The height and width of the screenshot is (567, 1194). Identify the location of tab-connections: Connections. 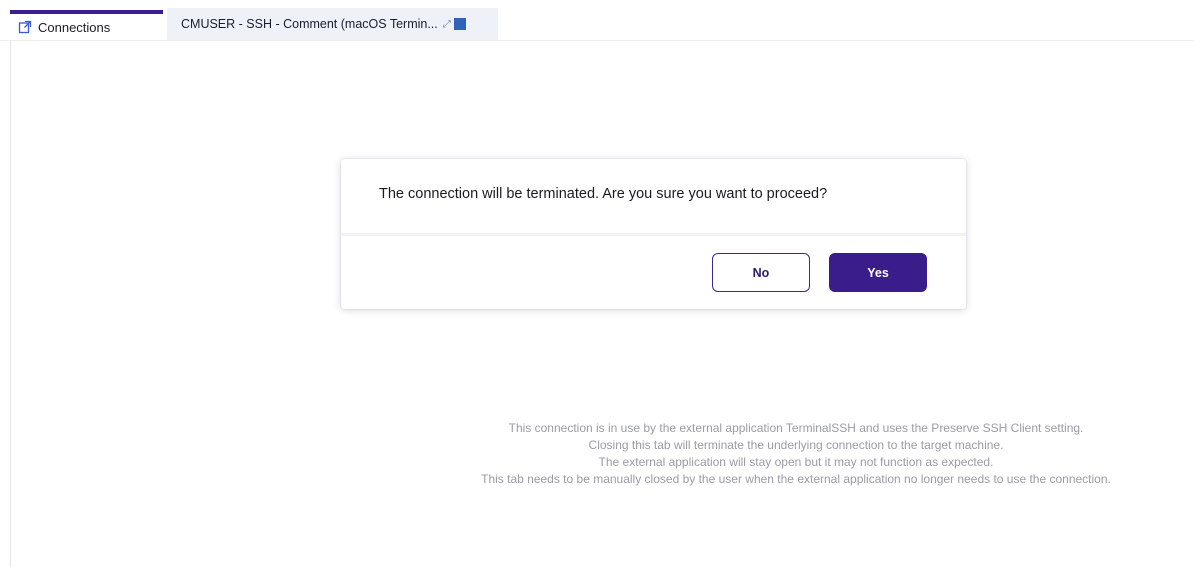
(86, 25).